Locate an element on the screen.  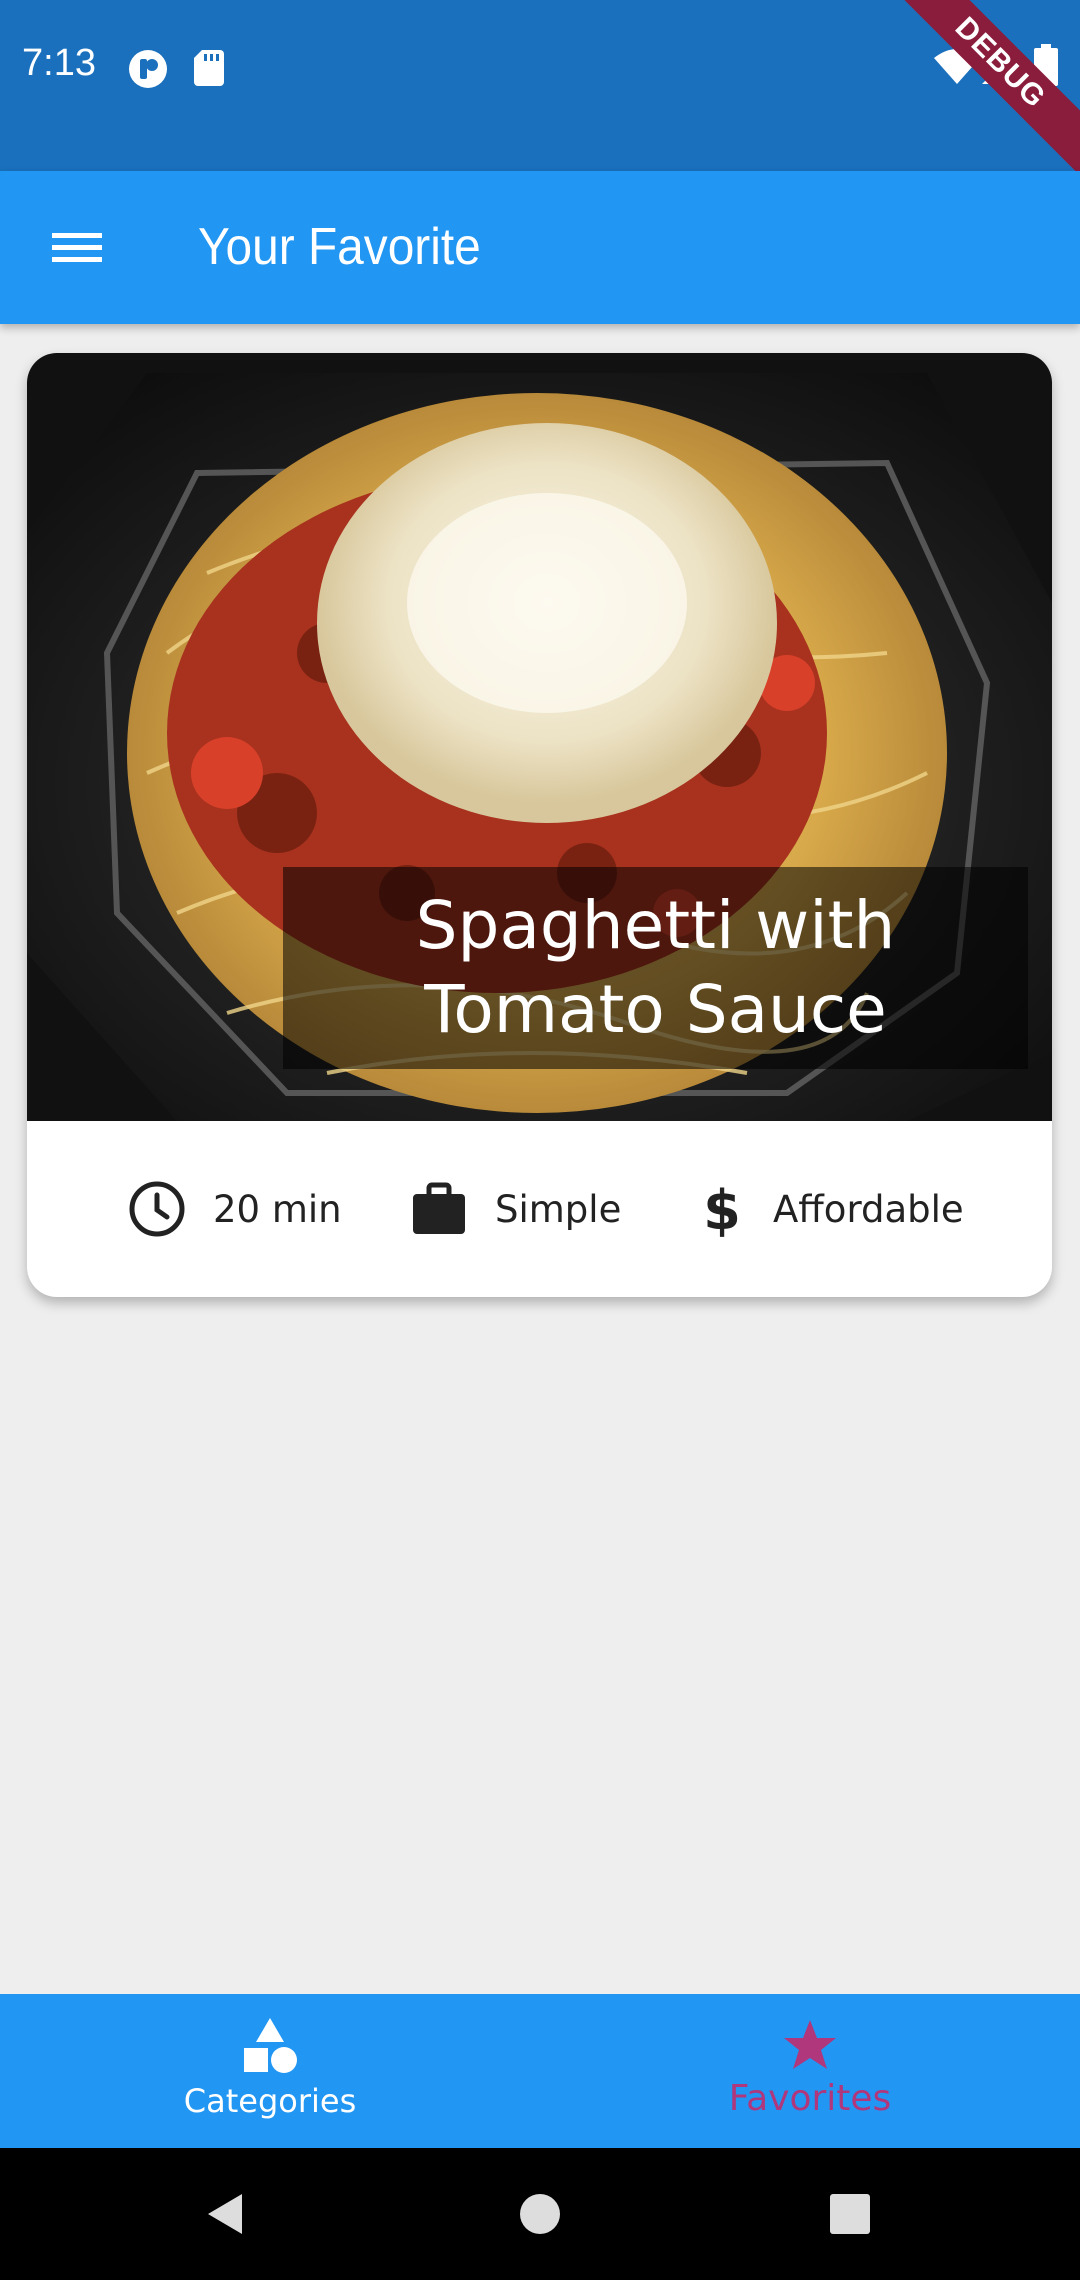
meal-title-overlay: Spaghetti with Tomato Sauce is located at coordinates (655, 968).